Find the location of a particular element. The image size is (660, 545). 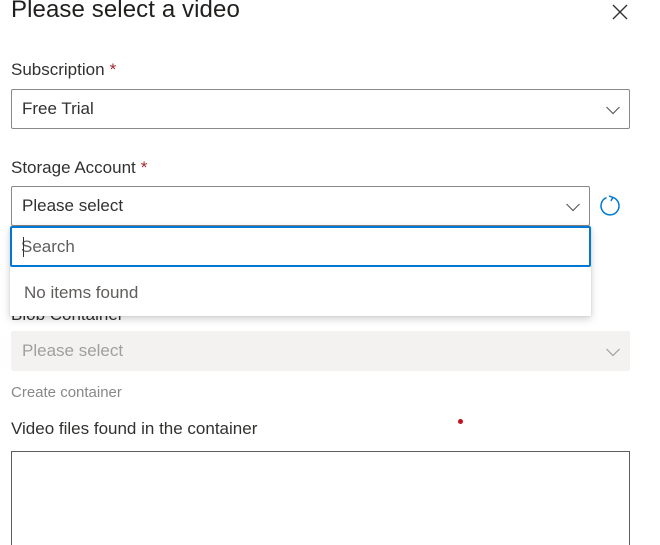

storage-account-dropdown-callout: No items found is located at coordinates (300, 271).